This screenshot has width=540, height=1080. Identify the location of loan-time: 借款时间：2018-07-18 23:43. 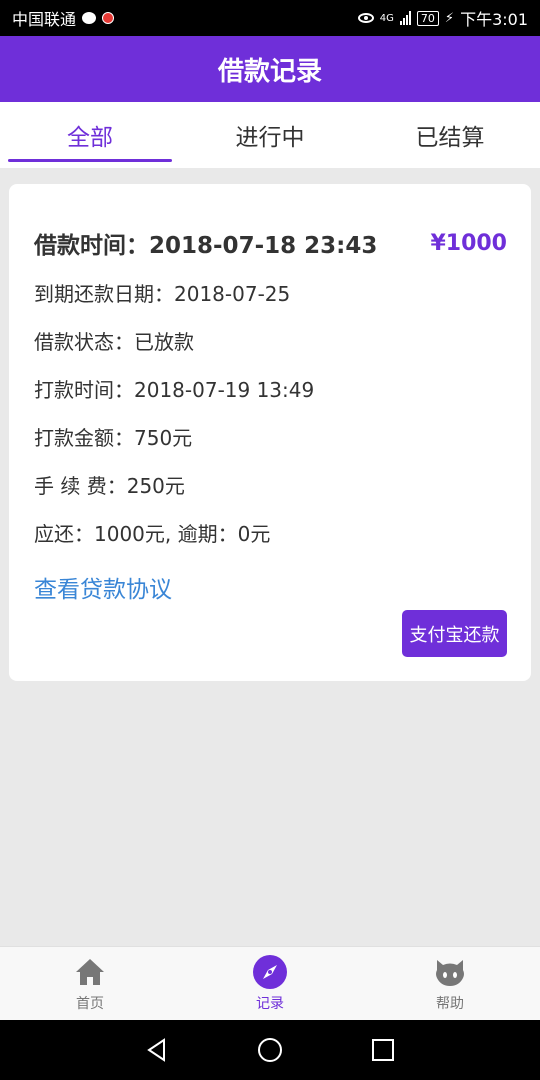
(206, 246).